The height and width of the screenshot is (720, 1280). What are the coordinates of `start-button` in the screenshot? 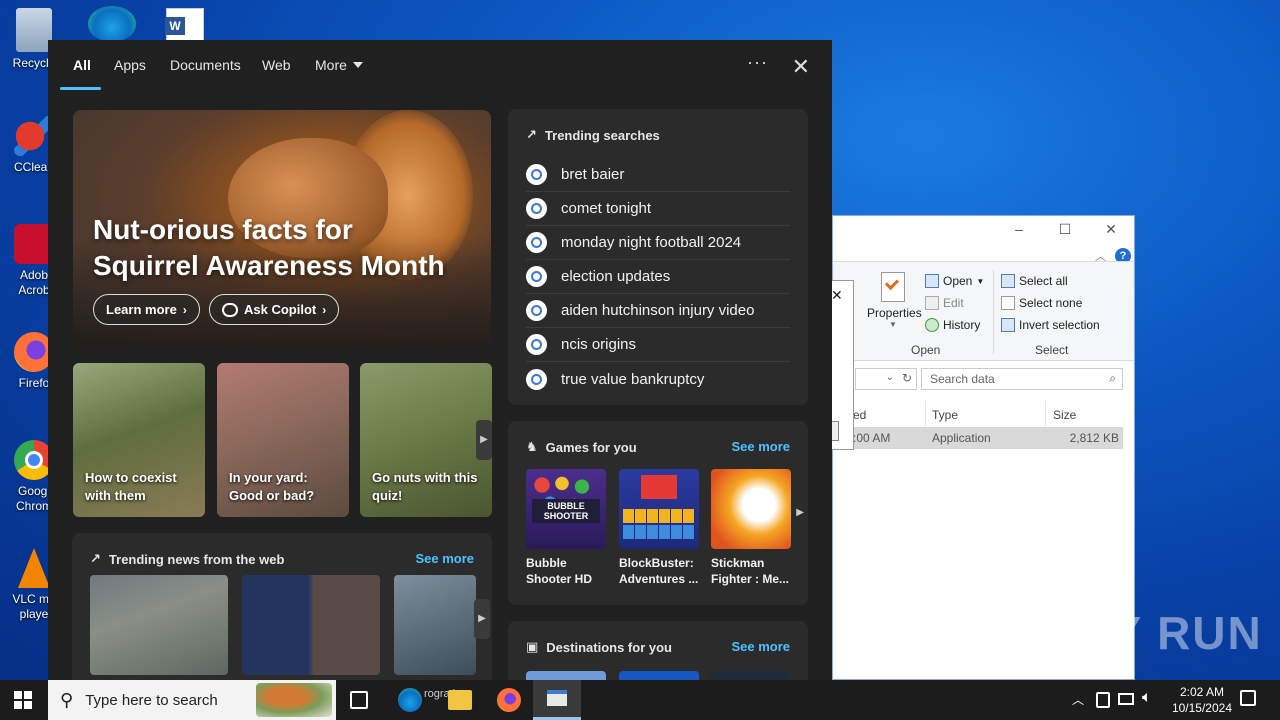 It's located at (23, 700).